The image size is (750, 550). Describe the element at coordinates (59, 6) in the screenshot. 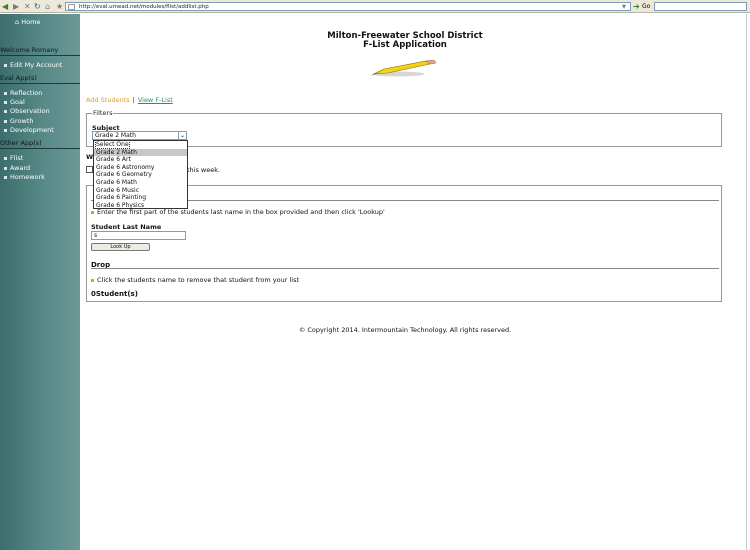

I see `bookmark-icon: ★` at that location.